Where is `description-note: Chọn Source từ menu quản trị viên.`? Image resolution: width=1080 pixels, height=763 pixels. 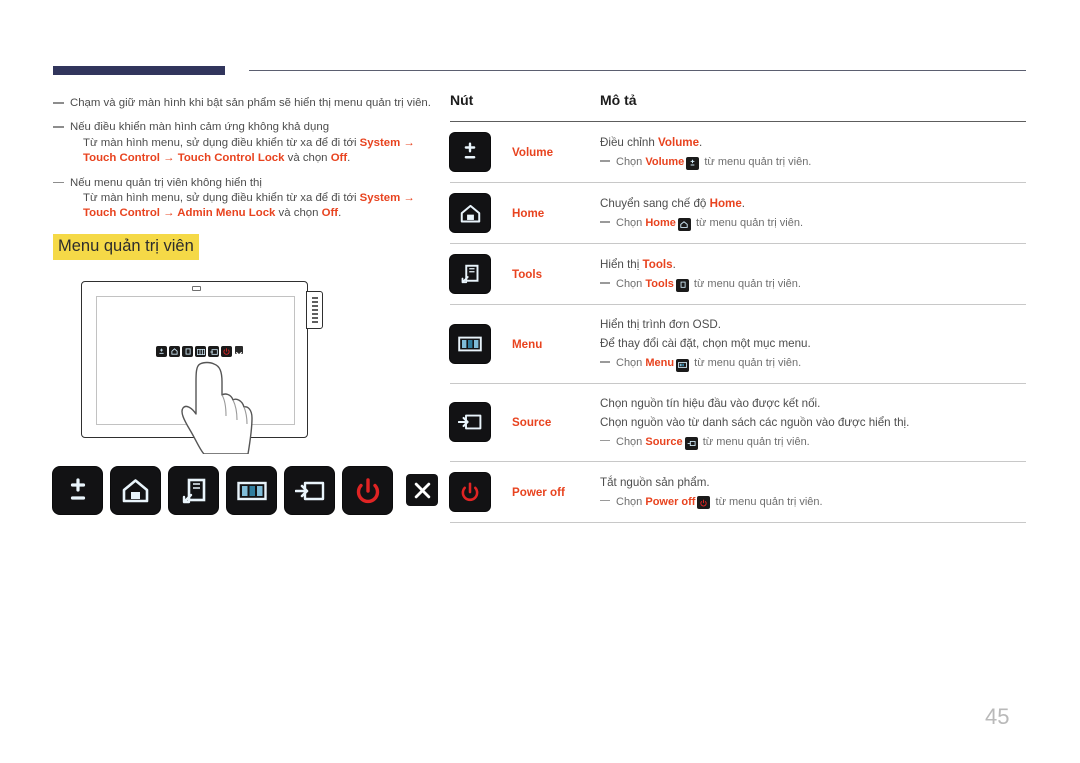
description-note: Chọn Source từ menu quản trị viên. is located at coordinates (813, 442).